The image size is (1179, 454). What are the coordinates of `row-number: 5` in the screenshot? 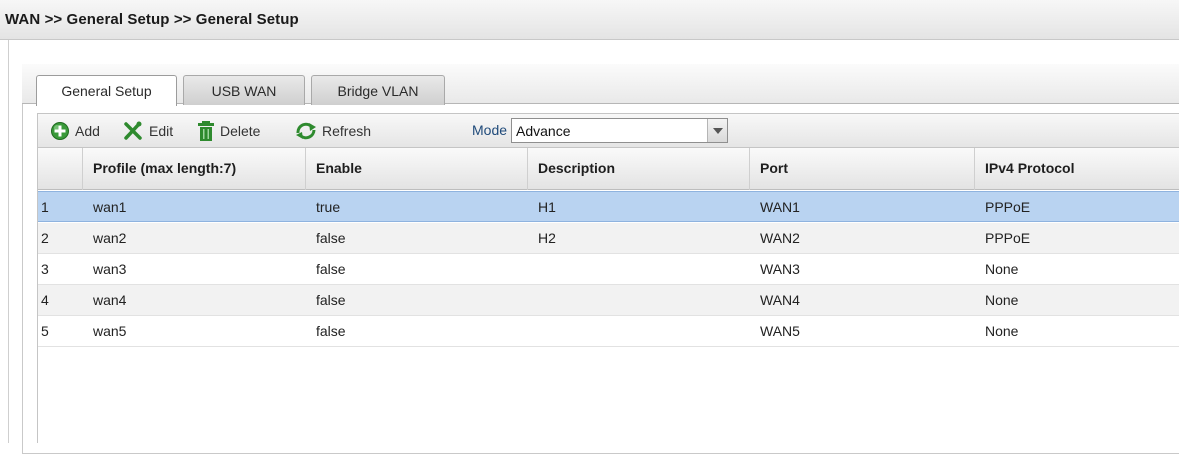 It's located at (45, 331).